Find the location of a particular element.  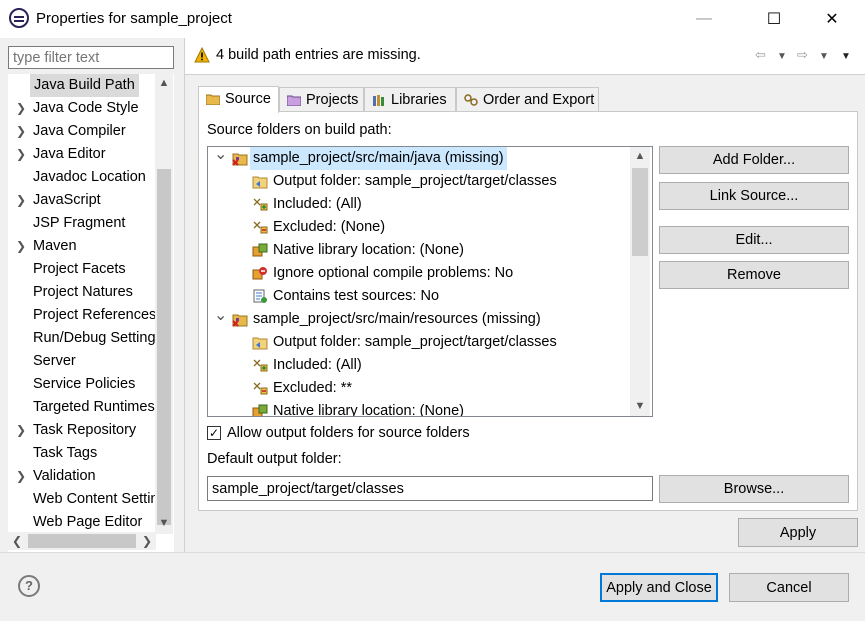

minimize-icon: — is located at coordinates (704, 19).